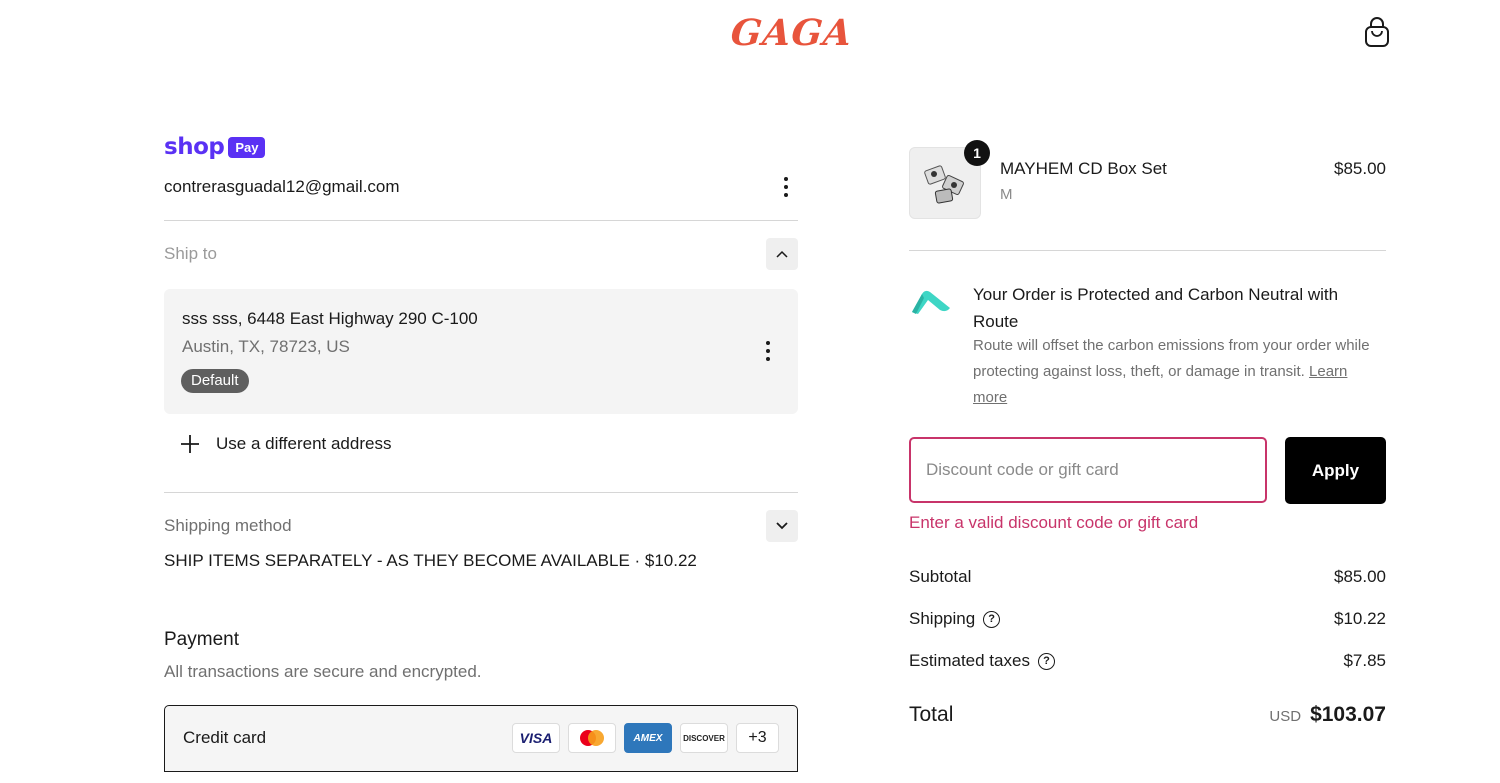 This screenshot has width=1500, height=783. I want to click on shopping-bag-icon, so click(1377, 33).